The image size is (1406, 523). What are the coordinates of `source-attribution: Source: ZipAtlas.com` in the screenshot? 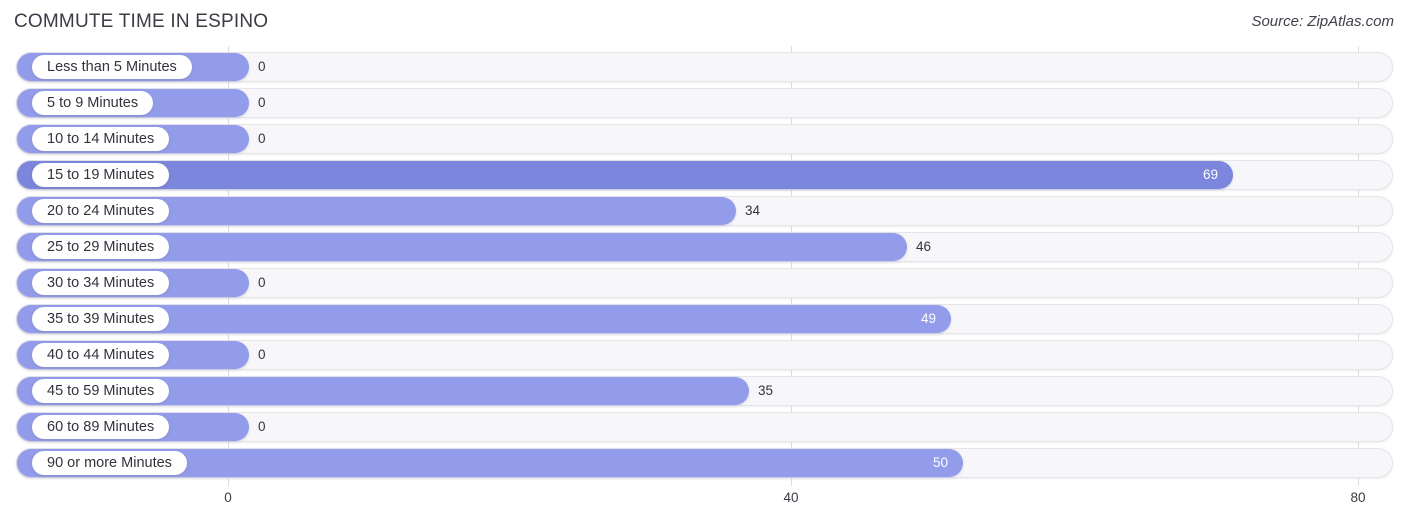 It's located at (1322, 21).